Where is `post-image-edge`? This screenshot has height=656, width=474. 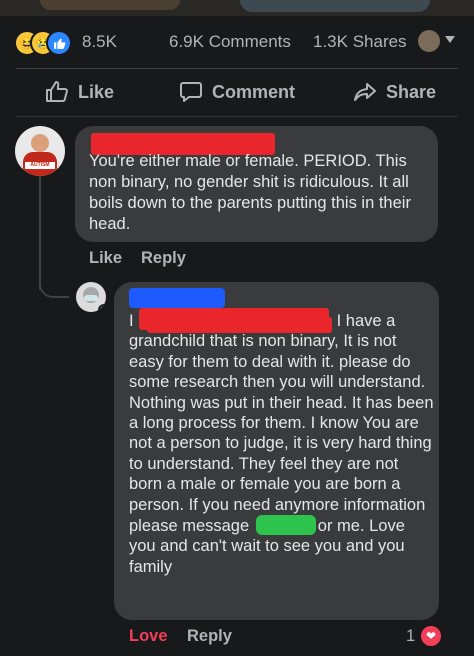
post-image-edge is located at coordinates (237, 8).